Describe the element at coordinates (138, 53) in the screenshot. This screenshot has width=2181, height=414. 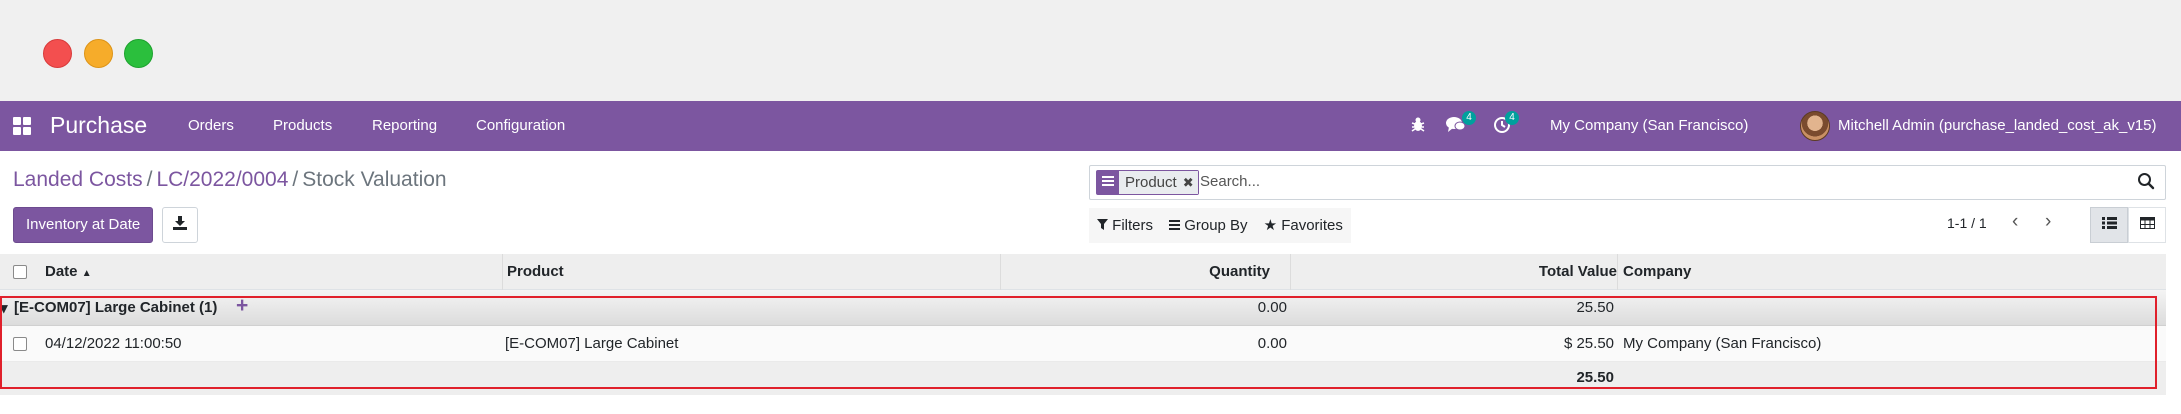
I see `maximize-window-button` at that location.